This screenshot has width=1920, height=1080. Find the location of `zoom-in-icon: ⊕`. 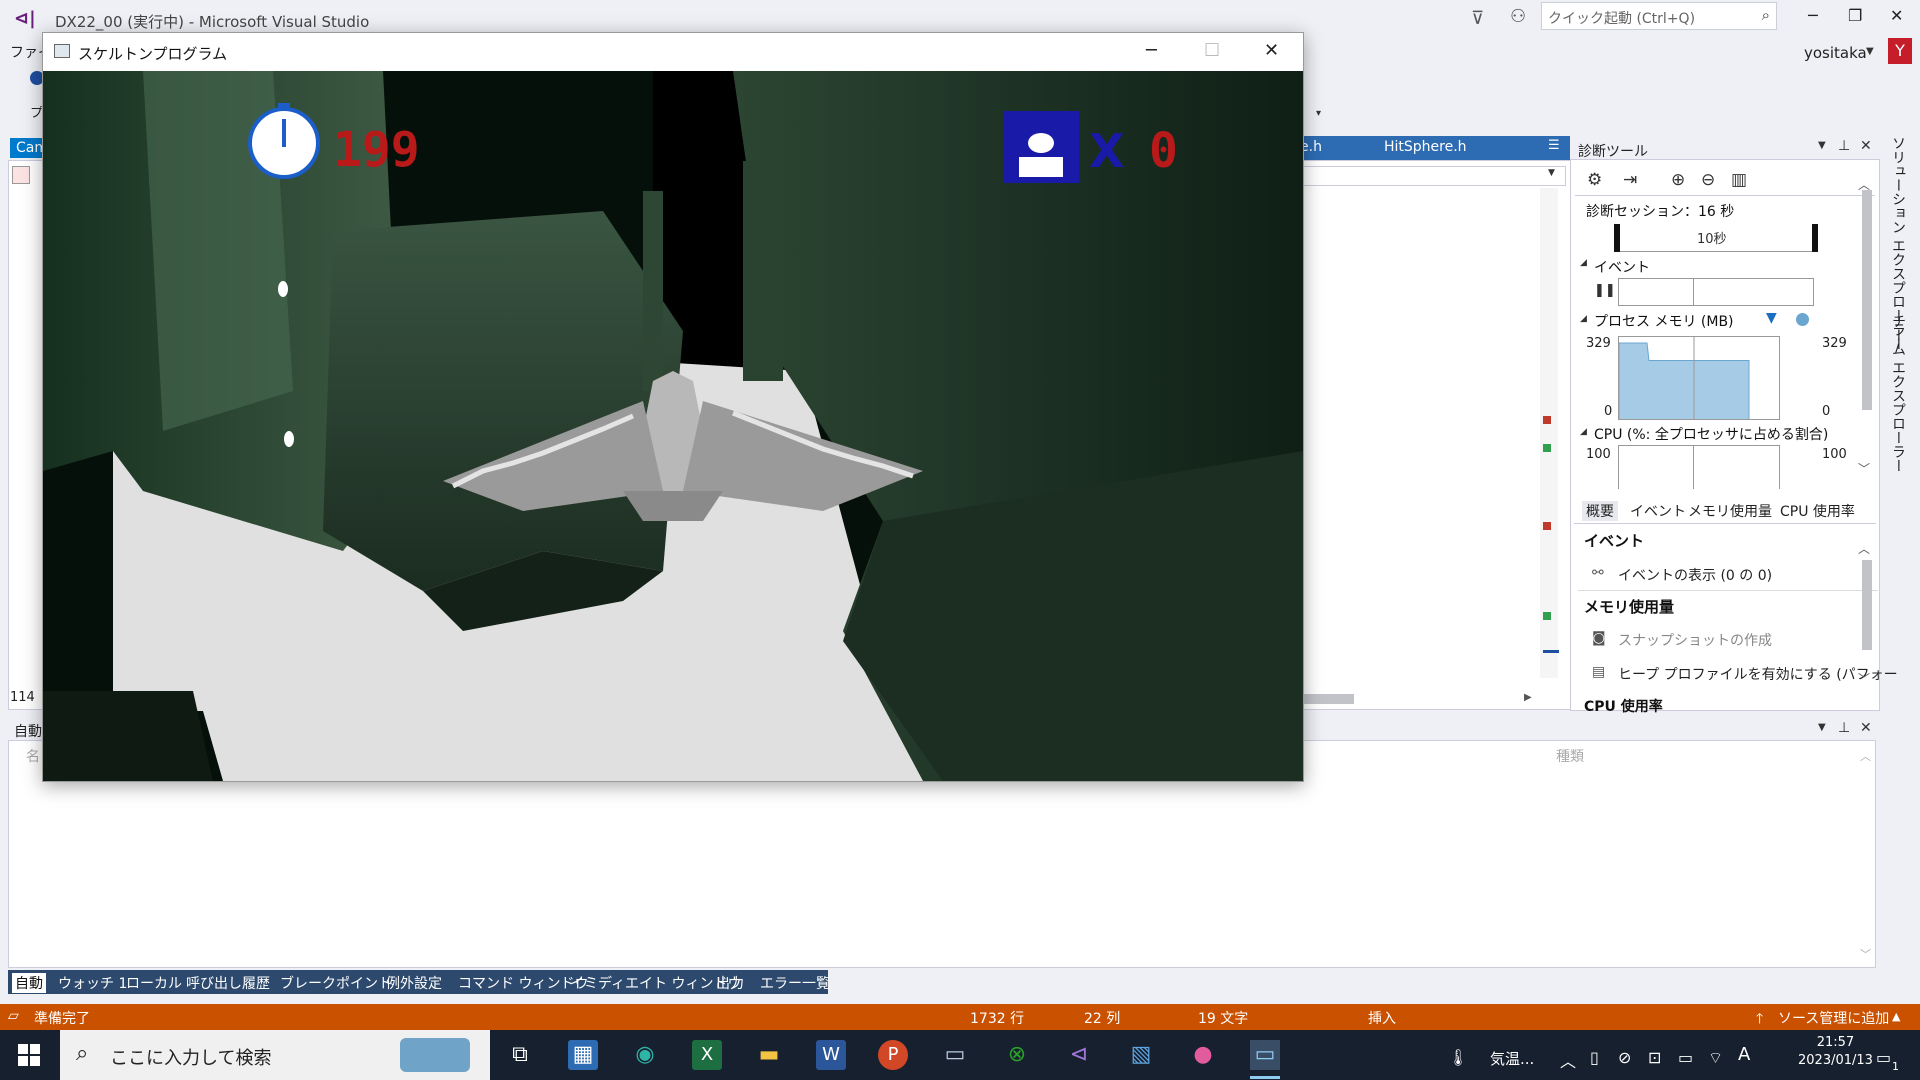

zoom-in-icon: ⊕ is located at coordinates (1678, 180).